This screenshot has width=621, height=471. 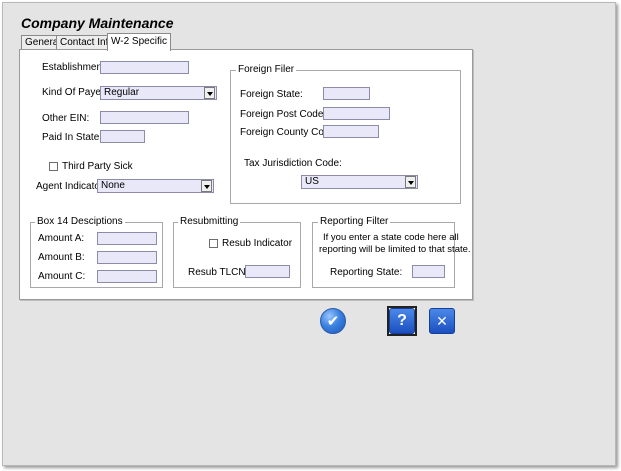 What do you see at coordinates (391, 237) in the screenshot?
I see `reporting-filter-note-line1: If you enter a state code here all` at bounding box center [391, 237].